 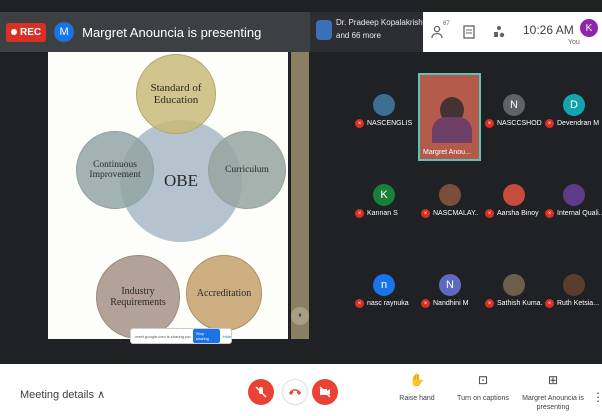 What do you see at coordinates (324, 30) in the screenshot?
I see `host-avatar` at bounding box center [324, 30].